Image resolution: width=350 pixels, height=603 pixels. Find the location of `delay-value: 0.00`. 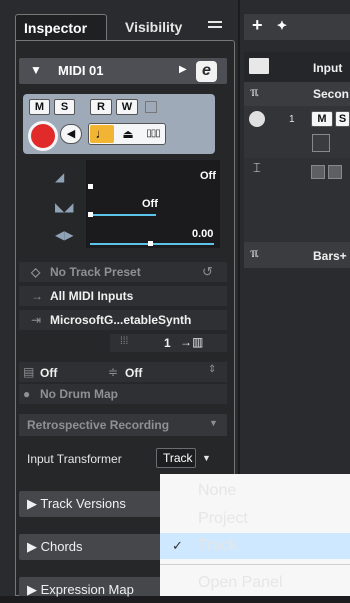

delay-value: 0.00 is located at coordinates (202, 234).